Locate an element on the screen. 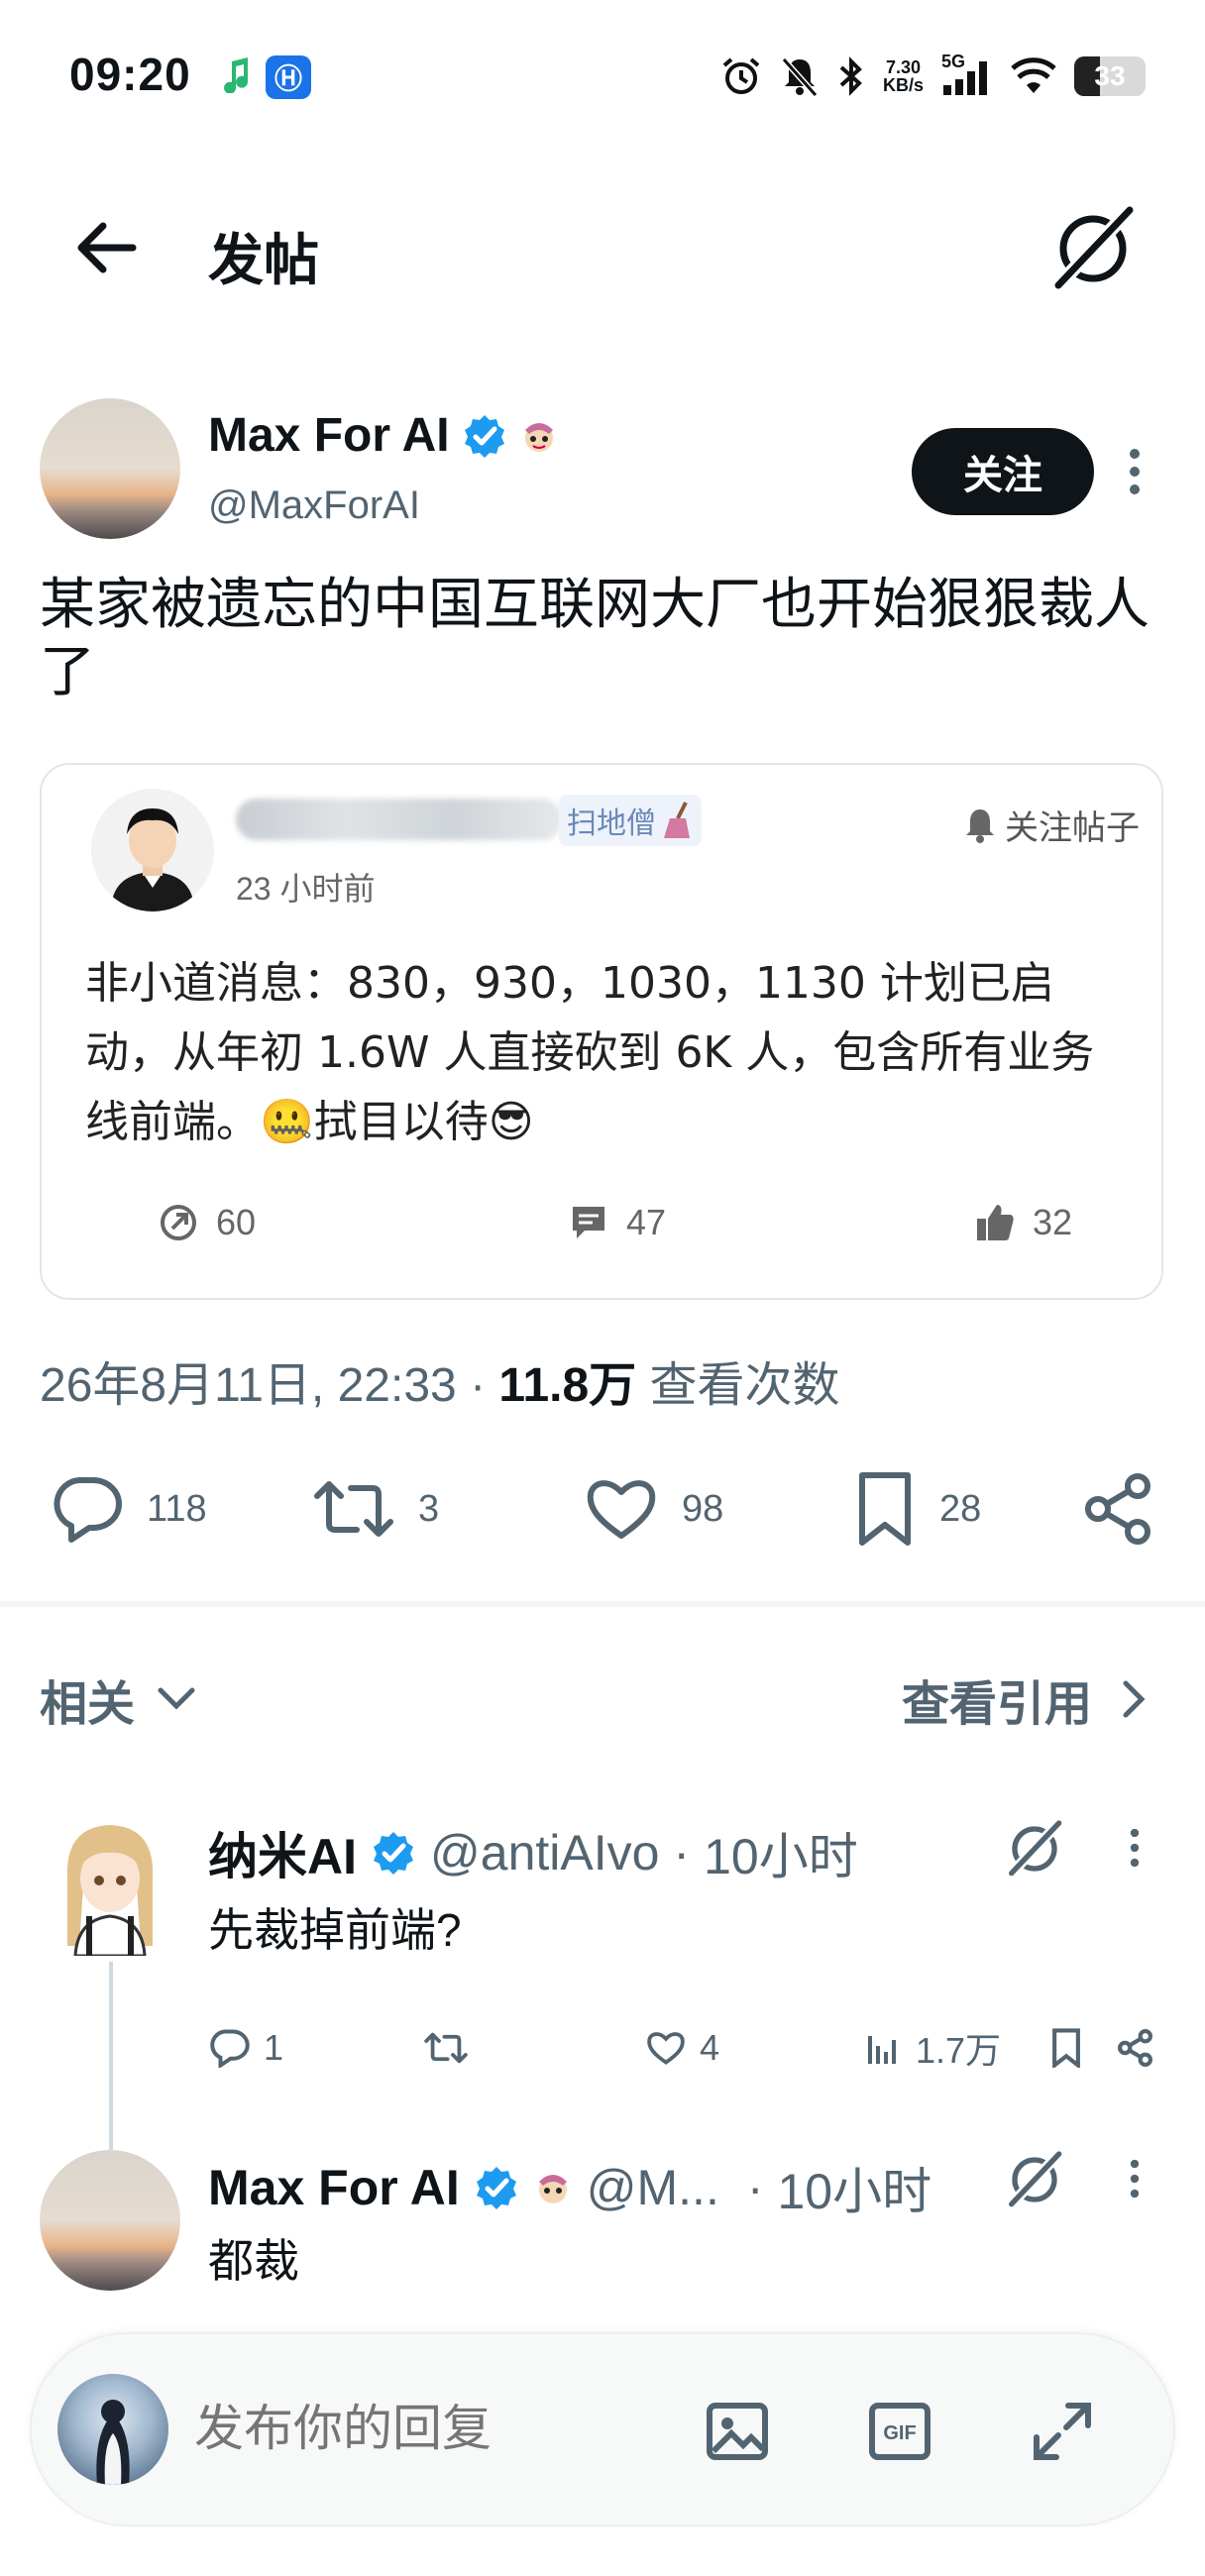  quoted-share-stat: 60 is located at coordinates (206, 1222).